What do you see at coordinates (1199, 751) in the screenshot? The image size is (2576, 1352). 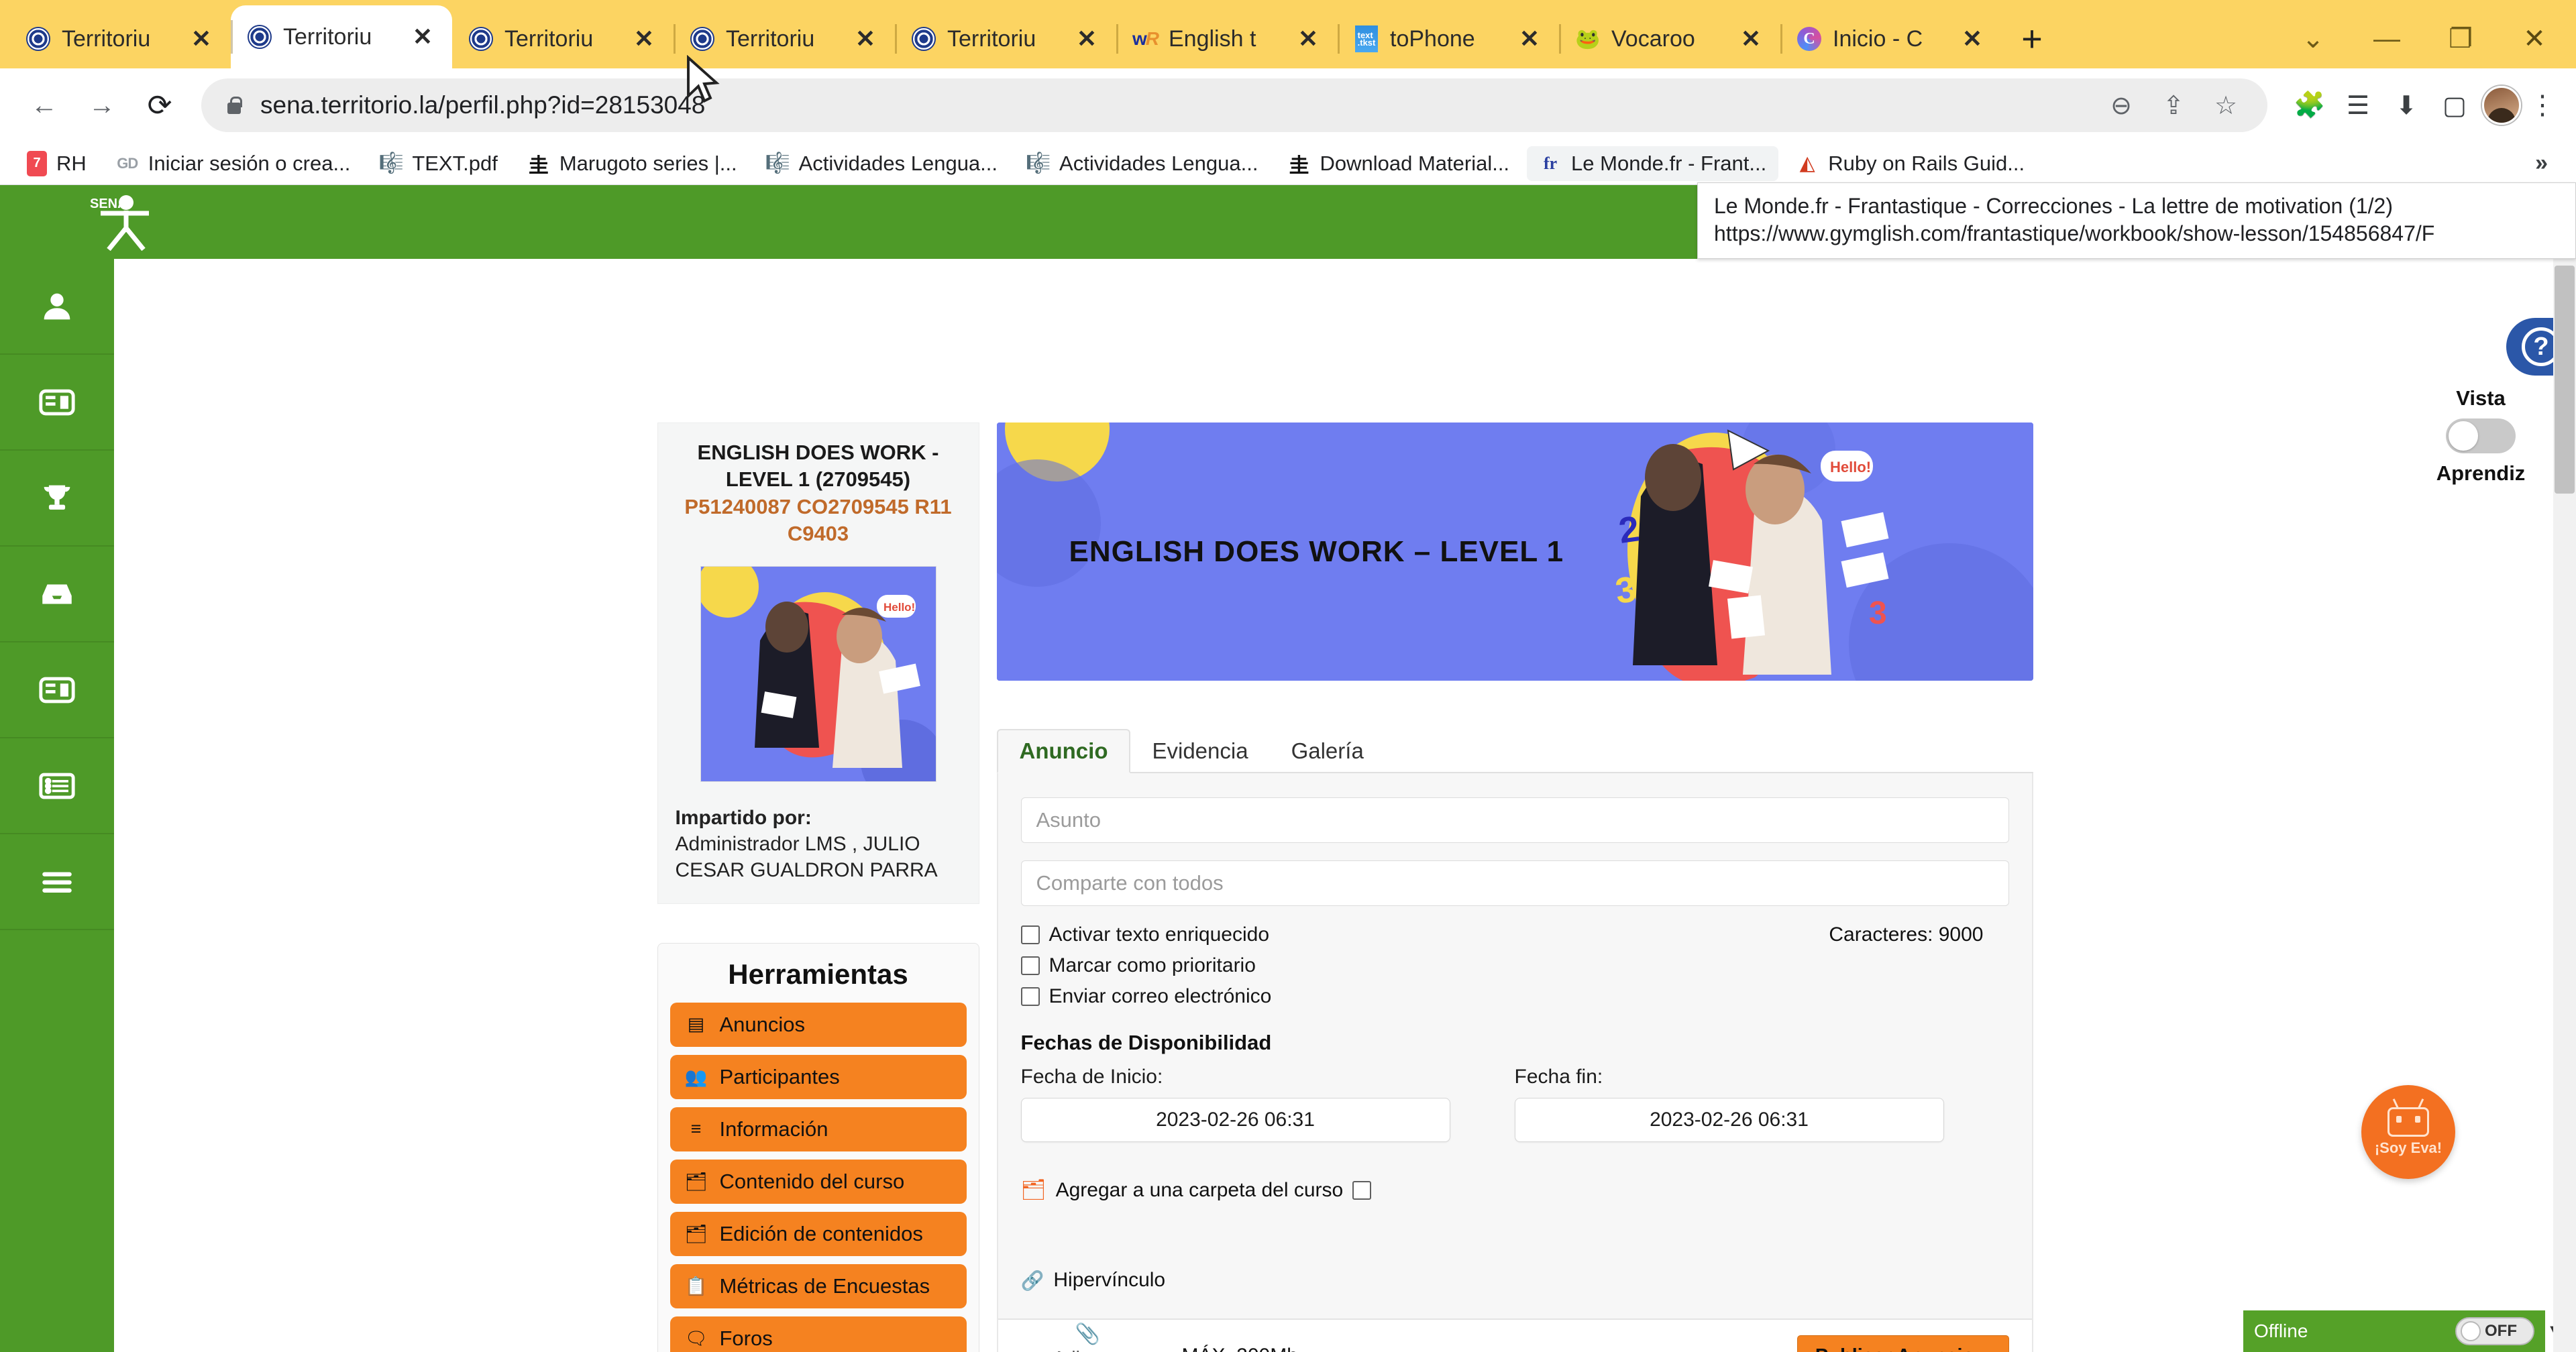 I see `tab-evidencia: Evidencia` at bounding box center [1199, 751].